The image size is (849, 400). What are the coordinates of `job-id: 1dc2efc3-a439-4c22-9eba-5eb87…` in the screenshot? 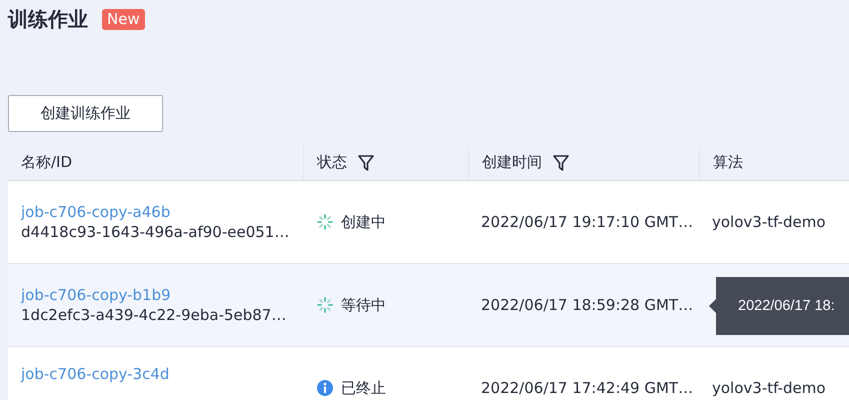 It's located at (153, 315).